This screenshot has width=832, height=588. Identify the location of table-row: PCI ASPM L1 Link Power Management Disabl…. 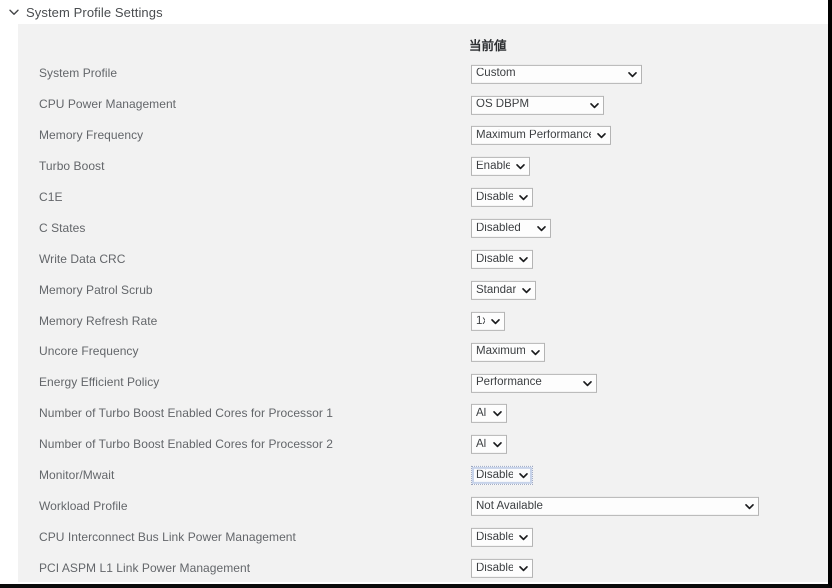
(423, 567).